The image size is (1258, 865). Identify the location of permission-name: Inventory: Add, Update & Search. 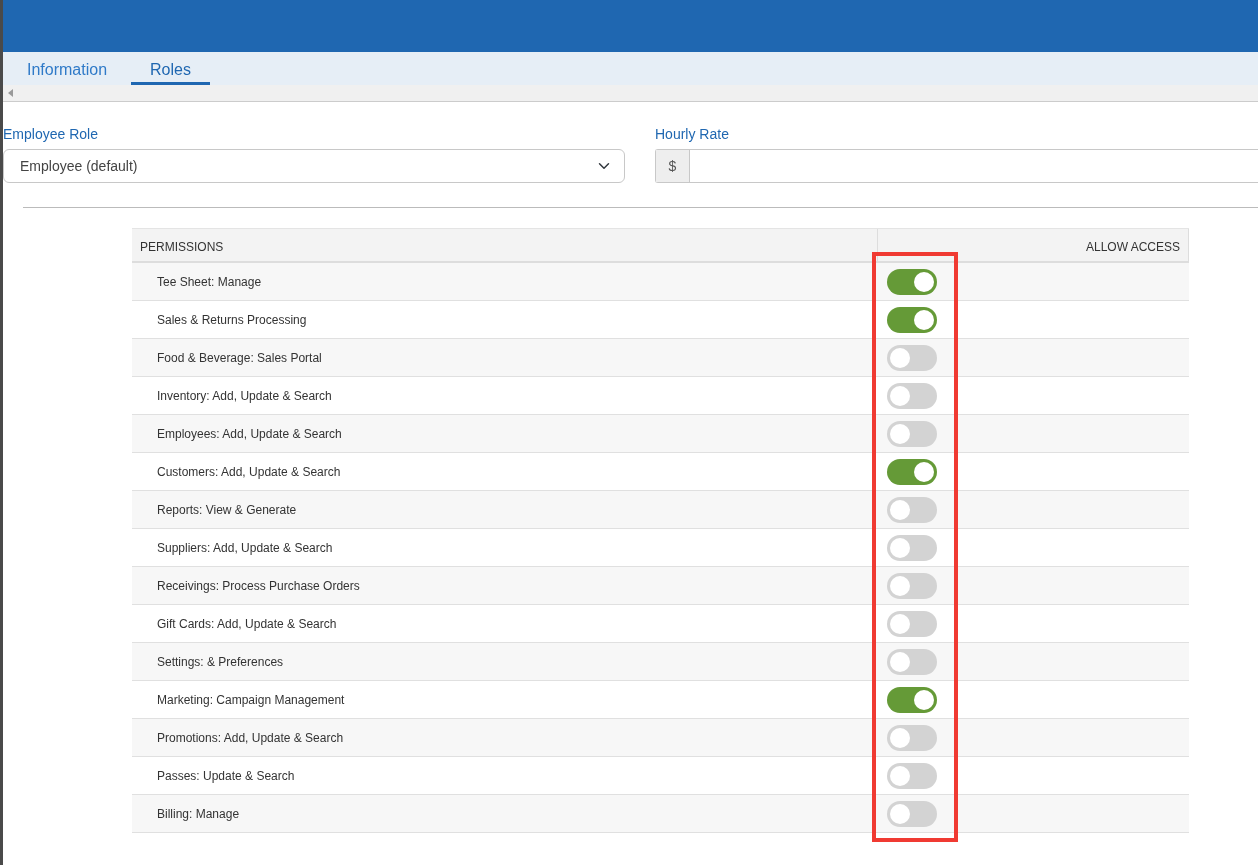
(244, 395).